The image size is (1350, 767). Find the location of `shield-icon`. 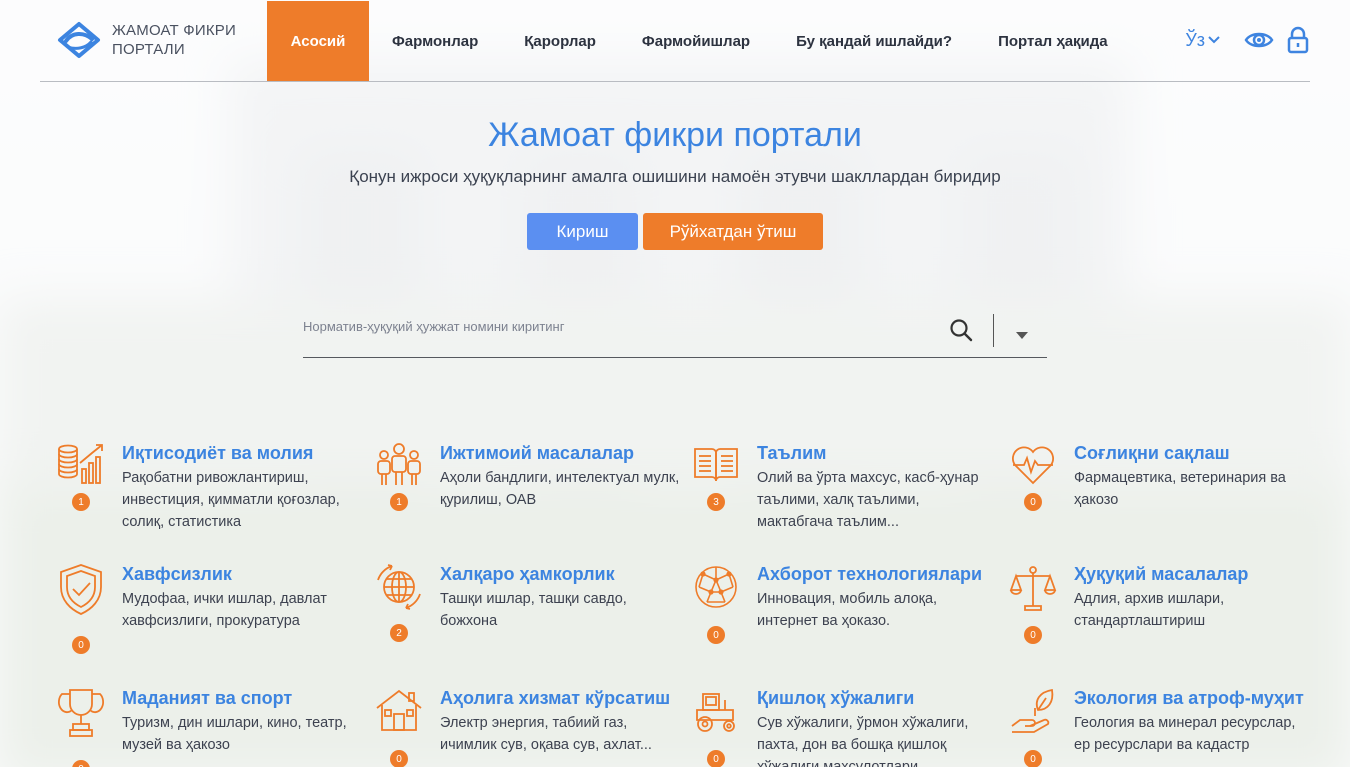

shield-icon is located at coordinates (81, 589).